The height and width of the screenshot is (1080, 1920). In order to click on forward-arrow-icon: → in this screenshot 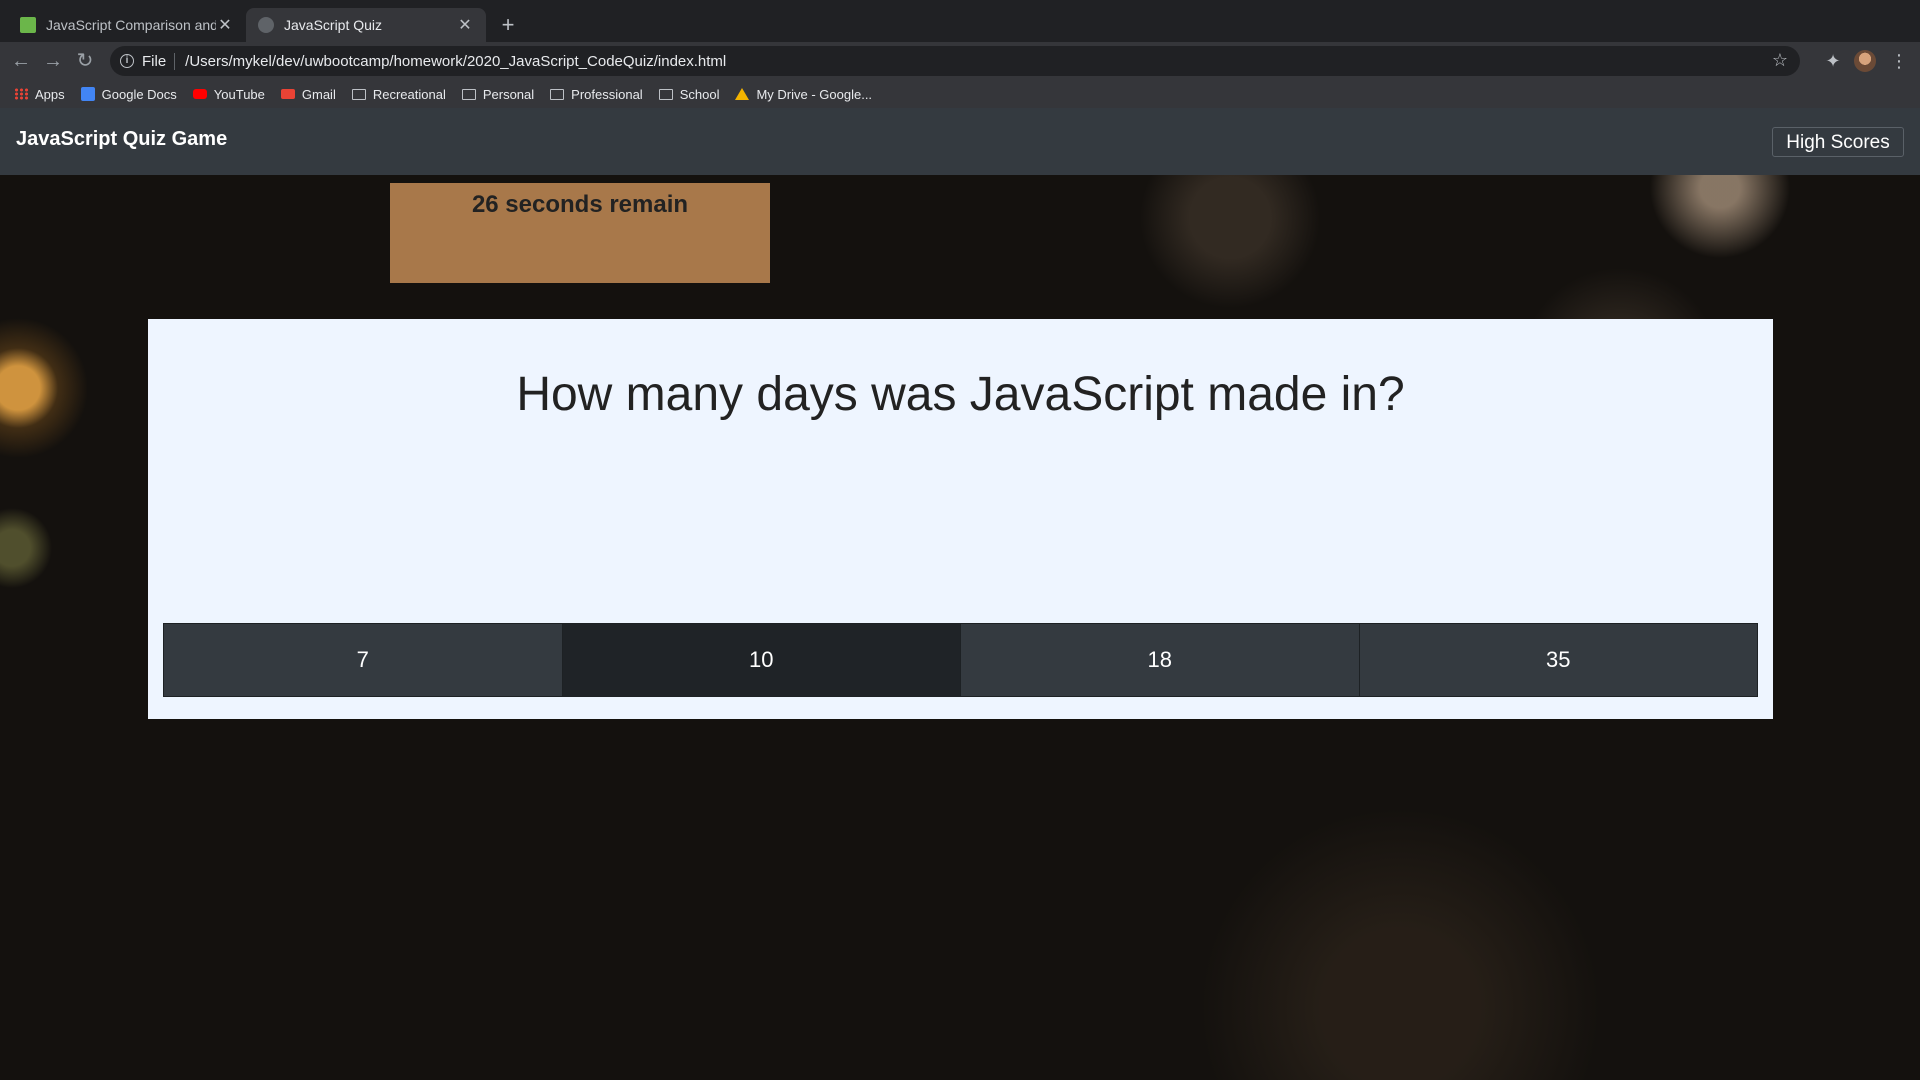, I will do `click(53, 61)`.